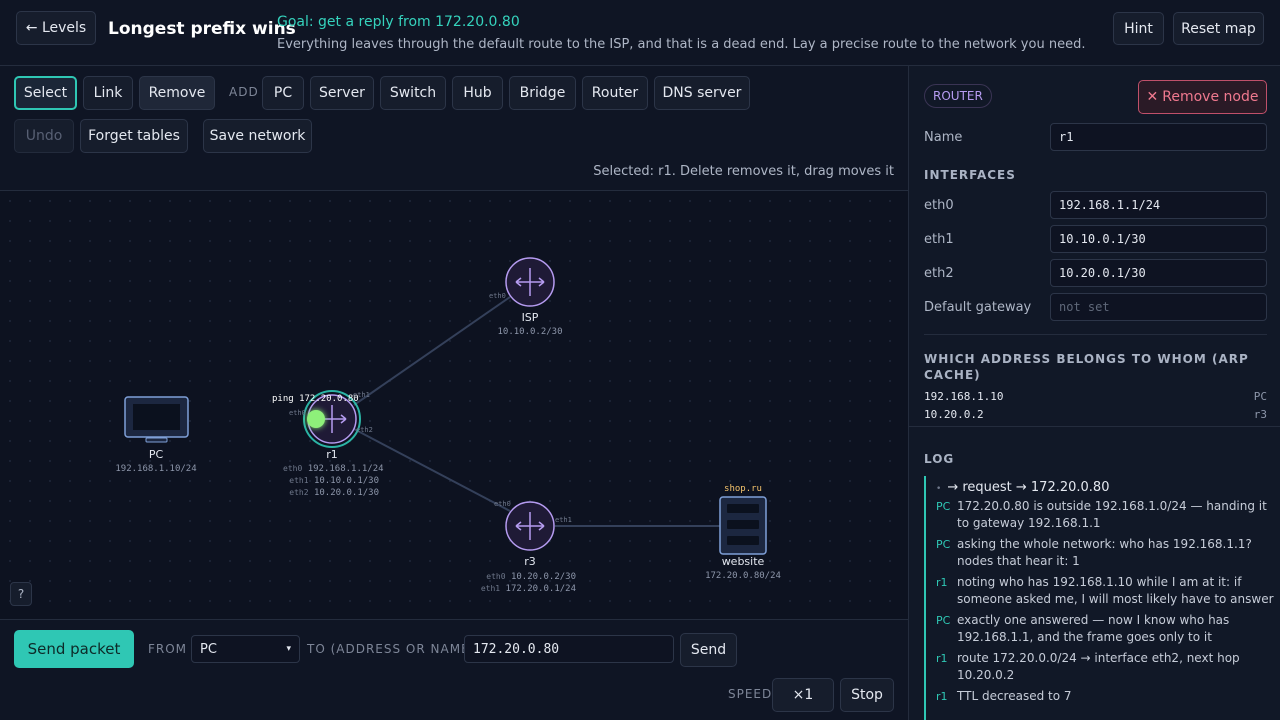 The image size is (1280, 720). Describe the element at coordinates (978, 307) in the screenshot. I see `default-gateway-label: Default gateway` at that location.